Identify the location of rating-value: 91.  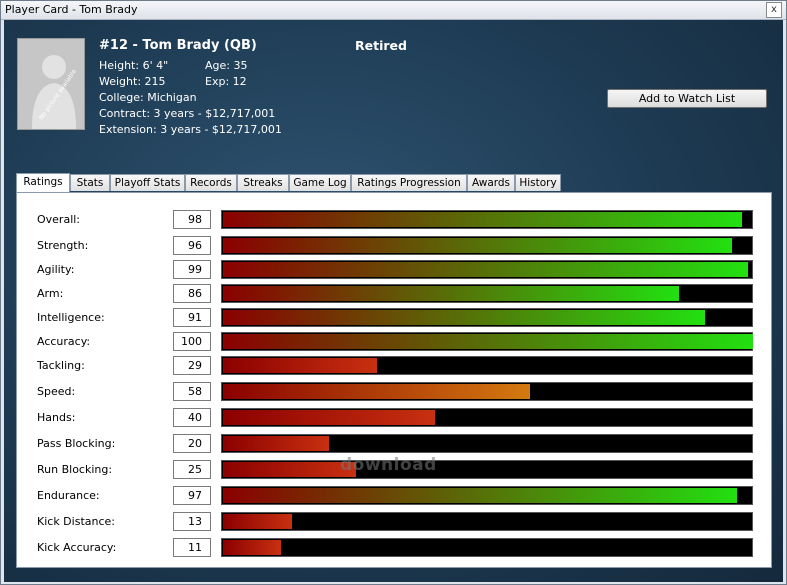
(192, 317).